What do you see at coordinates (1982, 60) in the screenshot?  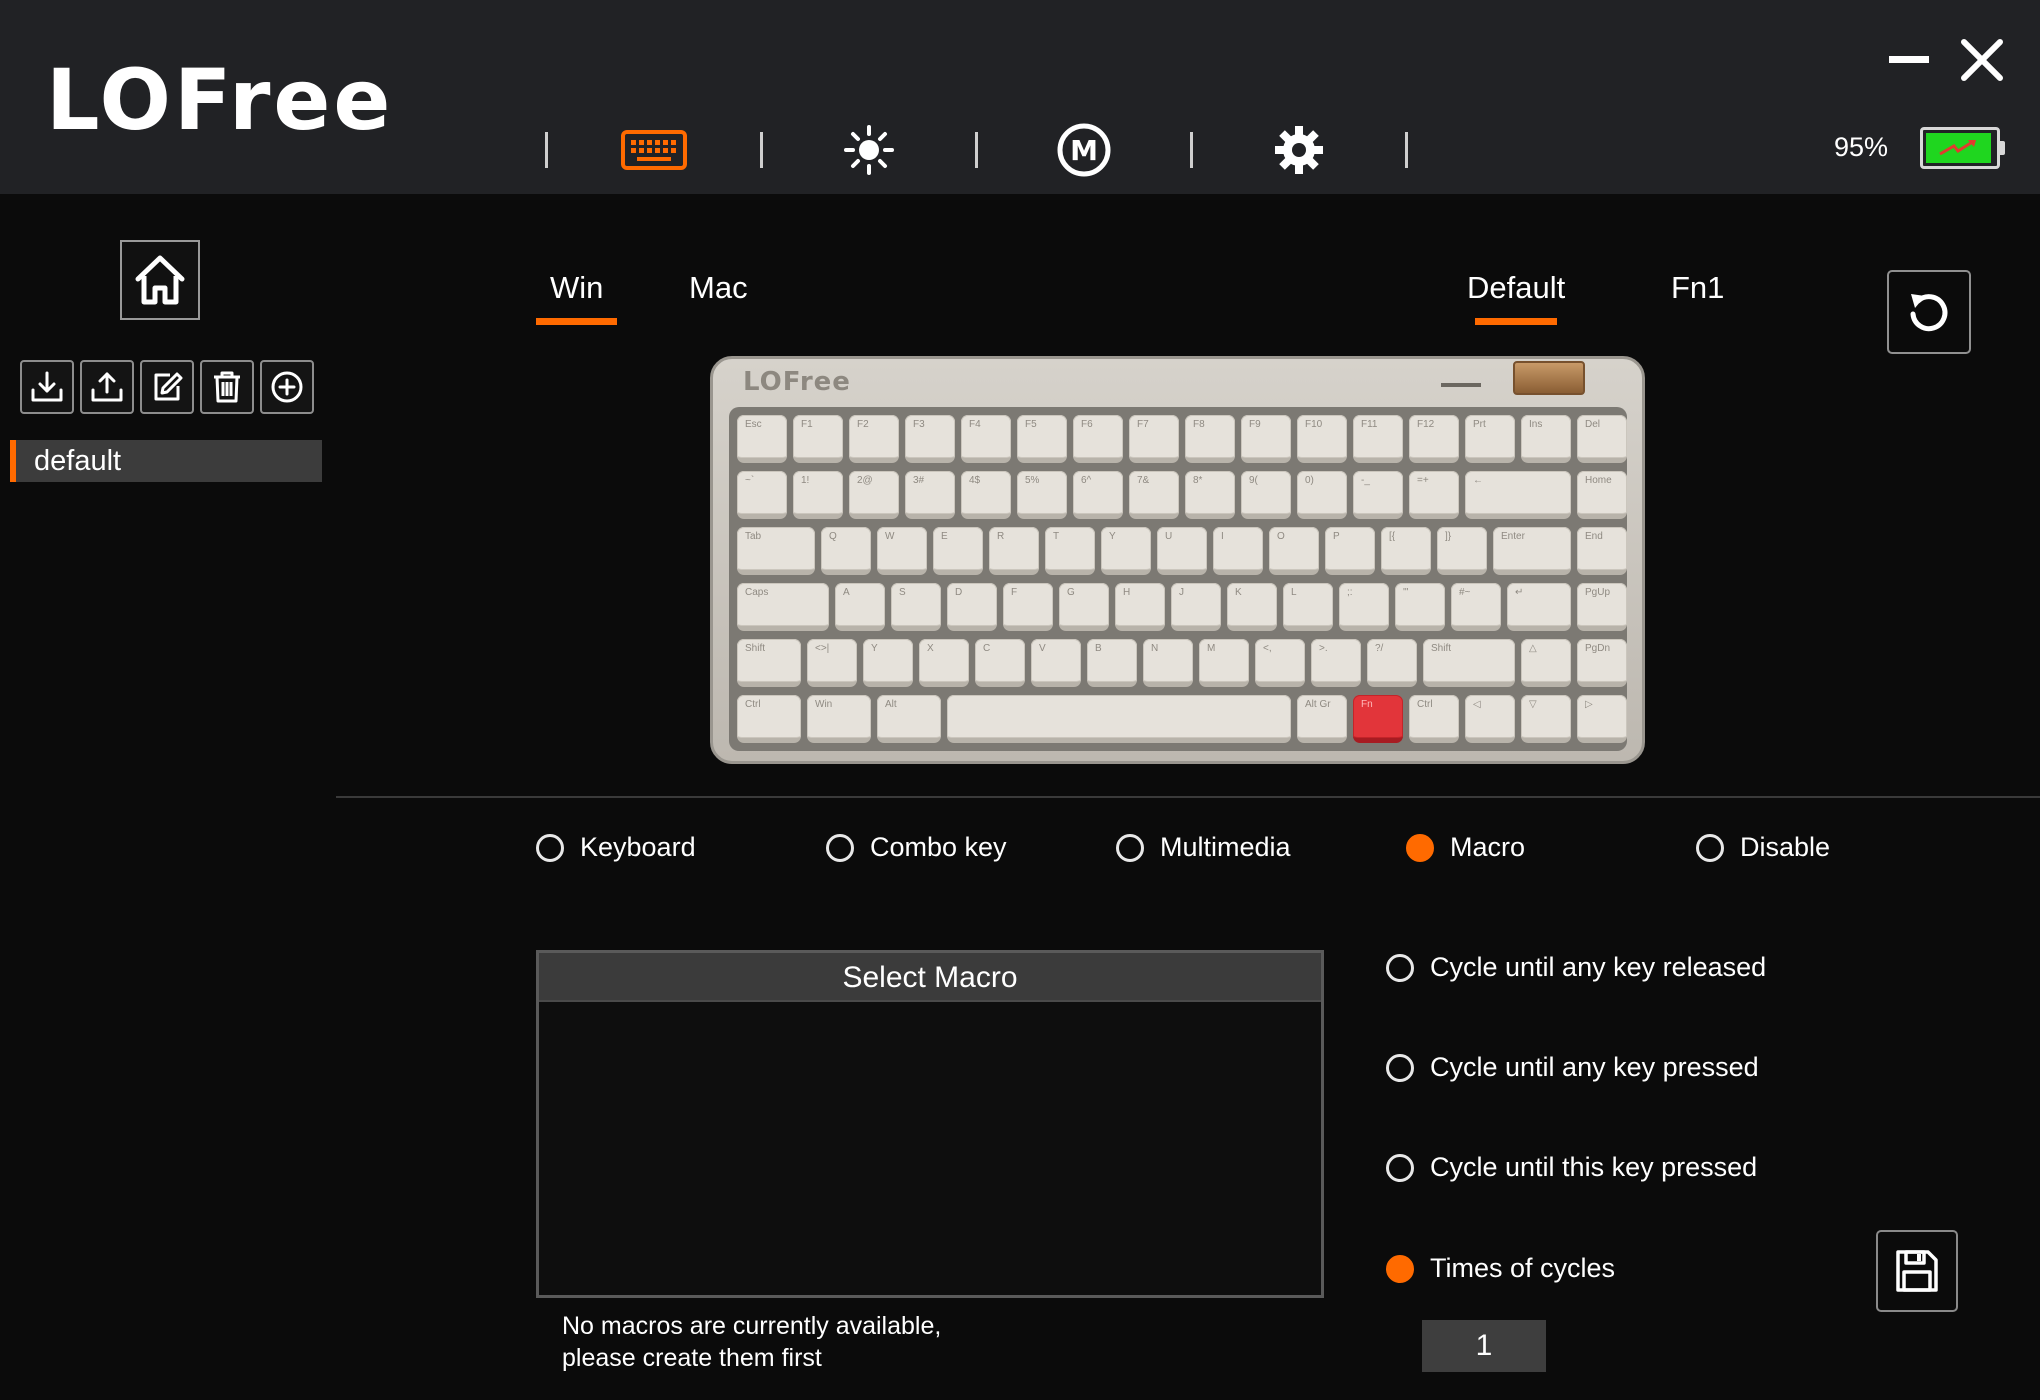 I see `close-button` at bounding box center [1982, 60].